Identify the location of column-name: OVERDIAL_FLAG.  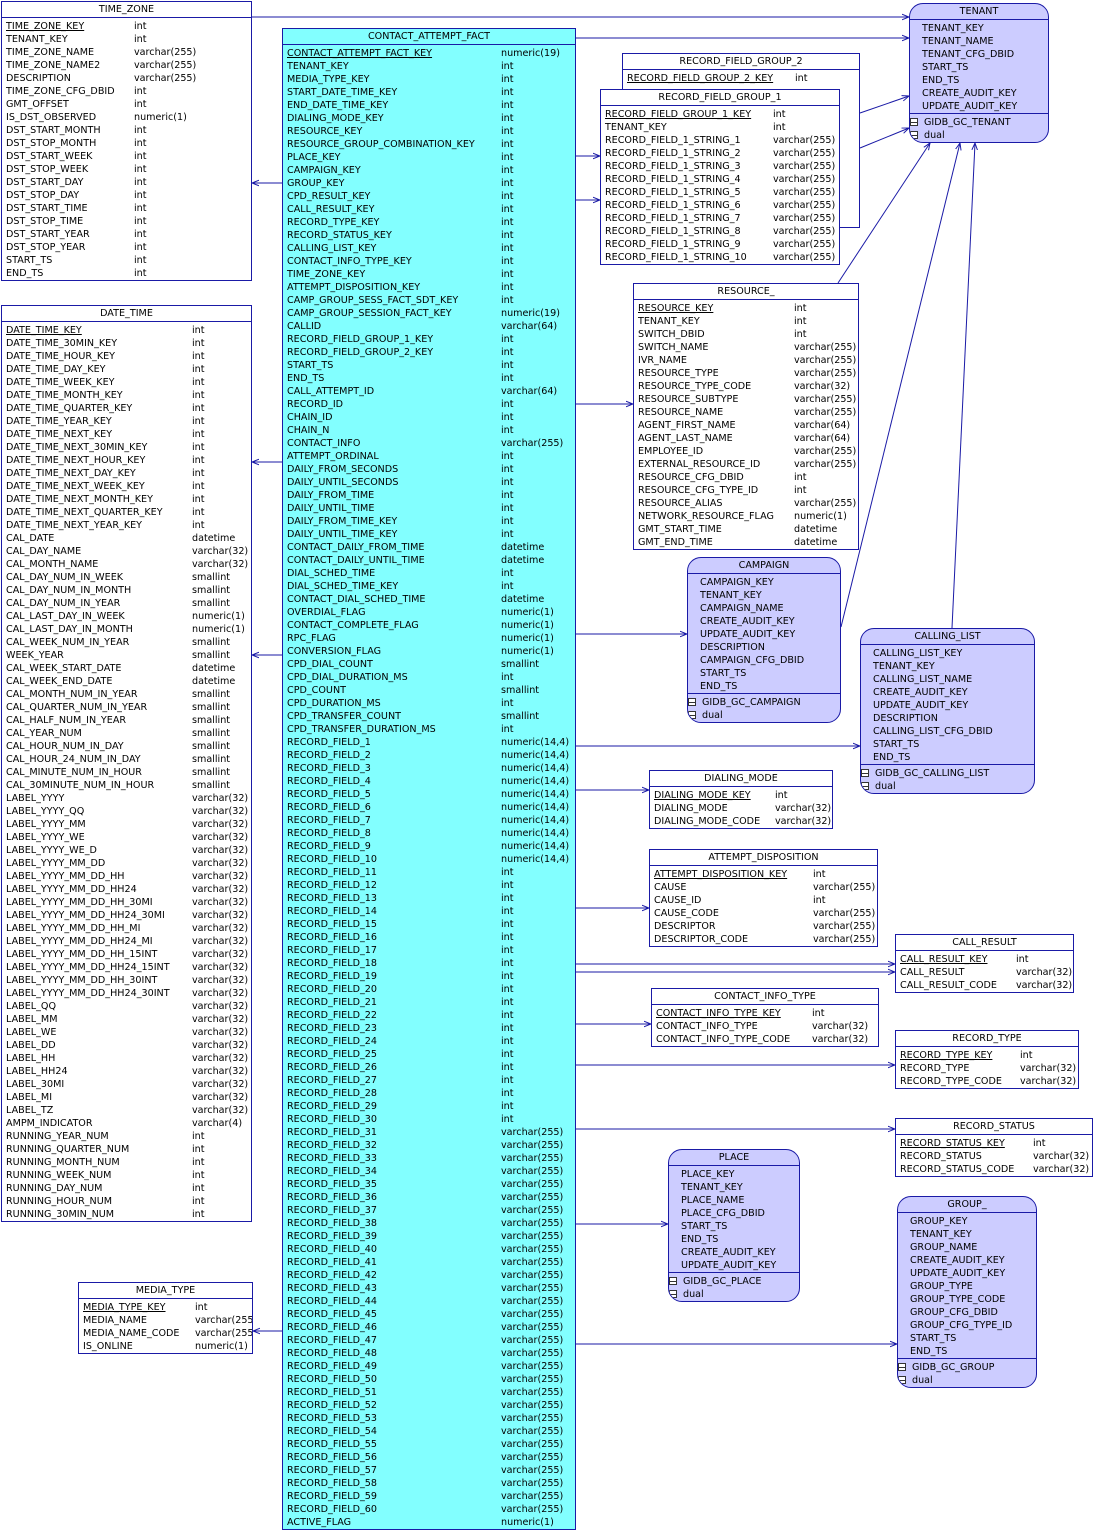
(326, 612).